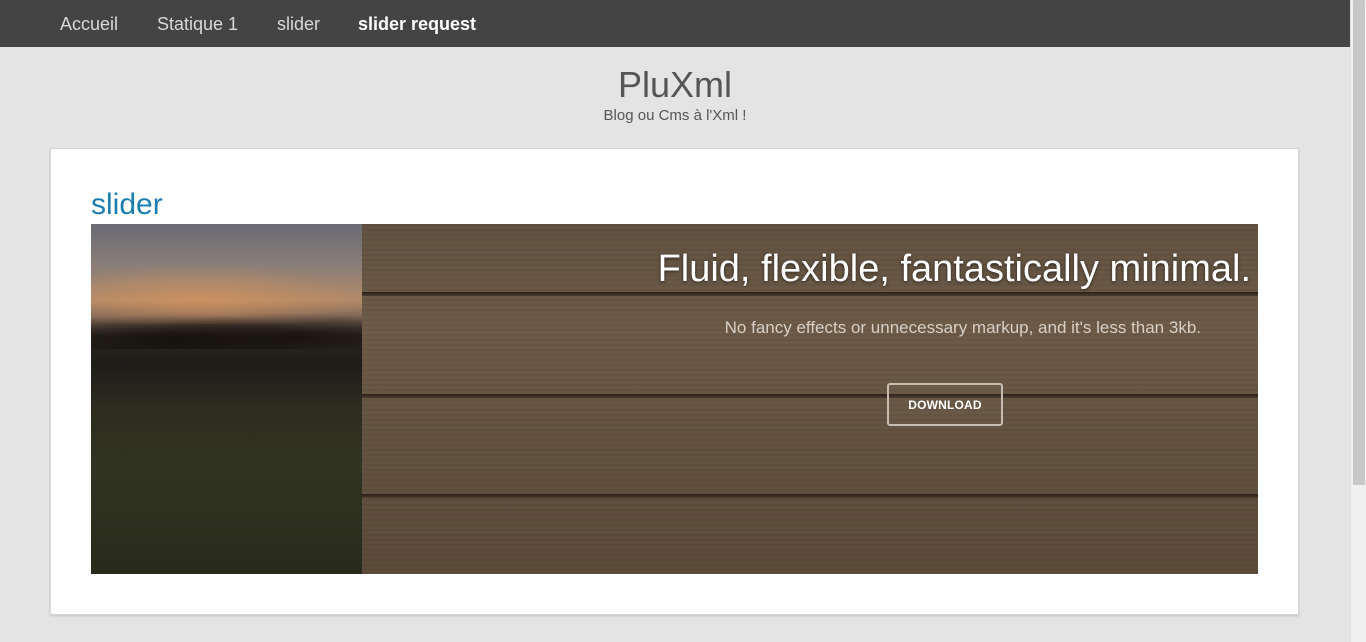 The width and height of the screenshot is (1366, 642). What do you see at coordinates (417, 24) in the screenshot?
I see `nav-item-slider-request: slider request` at bounding box center [417, 24].